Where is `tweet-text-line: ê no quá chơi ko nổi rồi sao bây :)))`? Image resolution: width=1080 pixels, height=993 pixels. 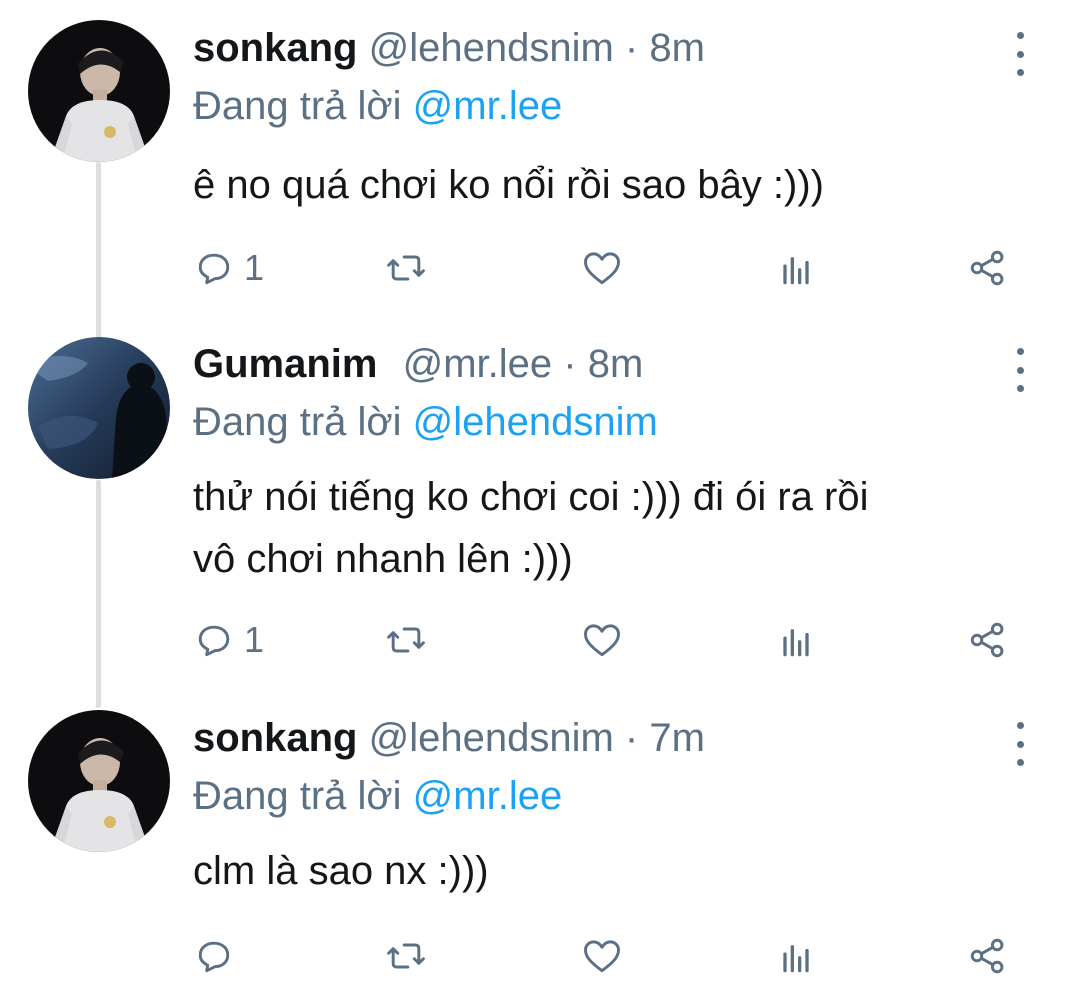
tweet-text-line: ê no quá chơi ko nổi rồi sao bây :))) is located at coordinates (508, 185).